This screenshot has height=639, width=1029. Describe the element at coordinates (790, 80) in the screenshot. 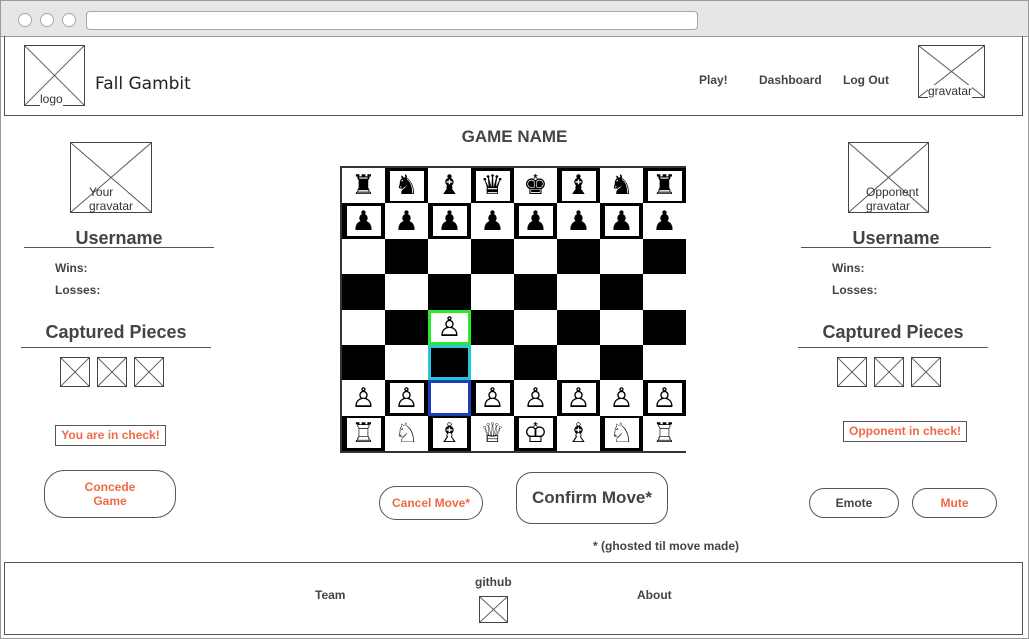

I see `nav-dashboard-link: Dashboard` at that location.